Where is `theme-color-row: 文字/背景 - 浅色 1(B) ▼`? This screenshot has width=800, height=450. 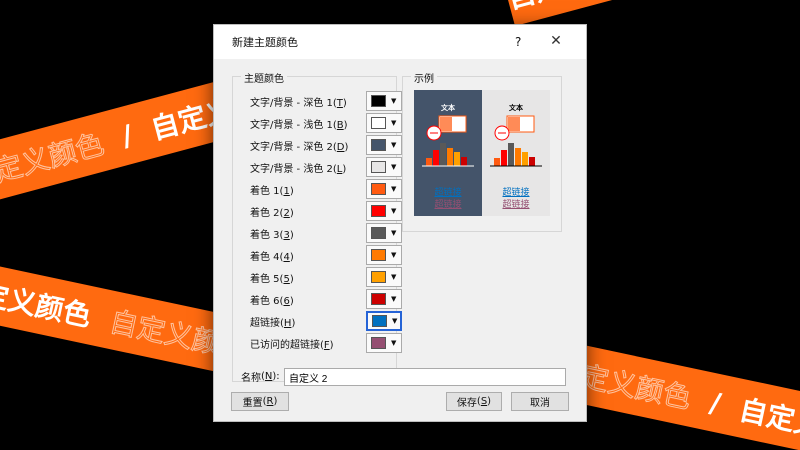 theme-color-row: 文字/背景 - 浅色 1(B) ▼ is located at coordinates (326, 123).